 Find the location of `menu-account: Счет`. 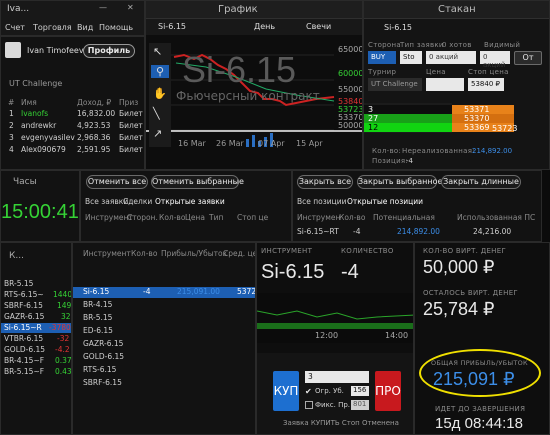

menu-account: Счет is located at coordinates (15, 27).